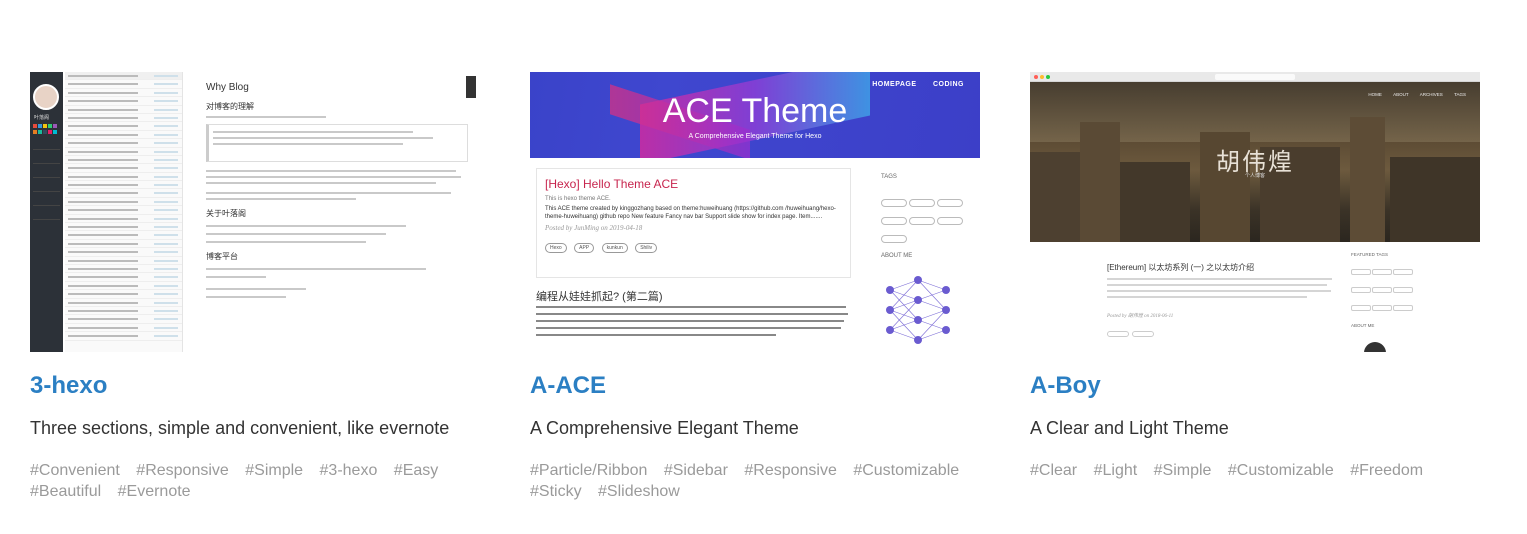 The image size is (1527, 534). I want to click on preview-hero: HOME ABOUT ARCHIVES TAGS 胡伟煌 个人博客, so click(1255, 162).